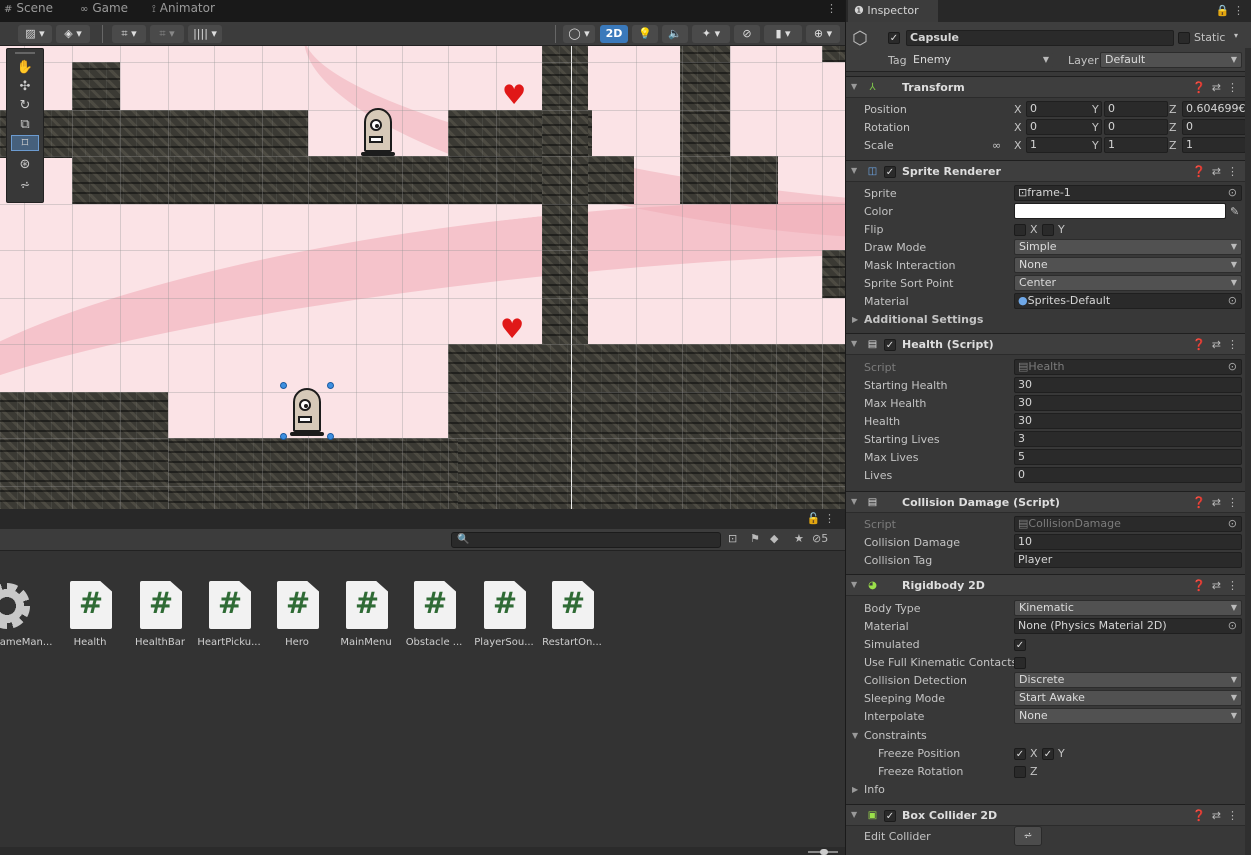 Image resolution: width=1251 pixels, height=855 pixels. I want to click on static-checkbox, so click(1184, 37).